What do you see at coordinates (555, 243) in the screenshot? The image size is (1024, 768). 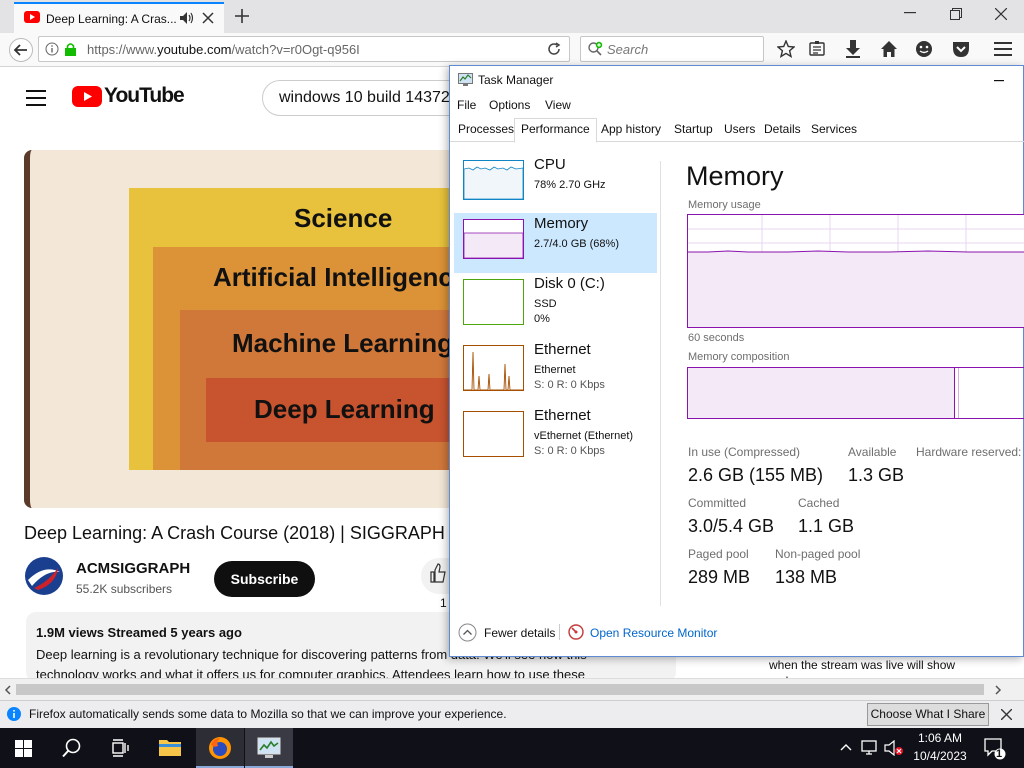 I see `resource-memory: Memory 2.7/4.0 GB (68%)` at bounding box center [555, 243].